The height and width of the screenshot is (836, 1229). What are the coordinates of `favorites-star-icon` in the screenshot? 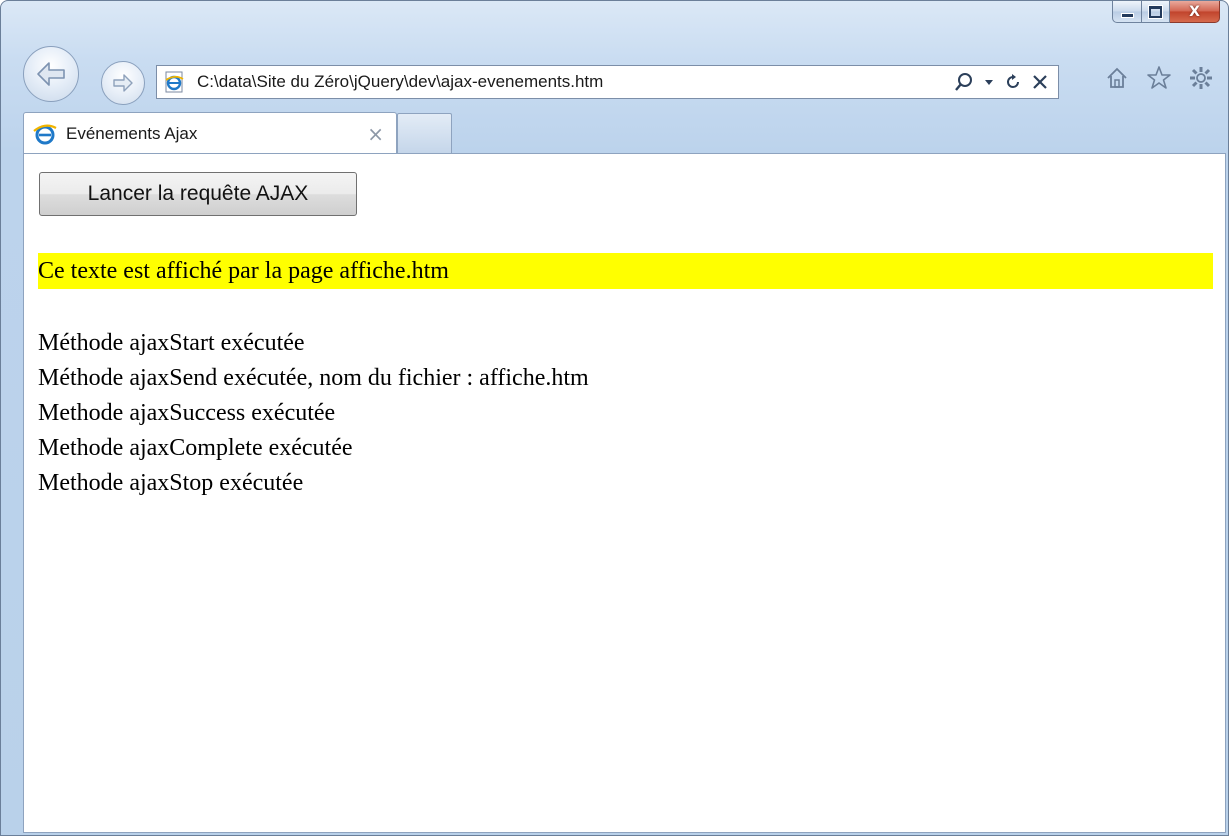 It's located at (1159, 78).